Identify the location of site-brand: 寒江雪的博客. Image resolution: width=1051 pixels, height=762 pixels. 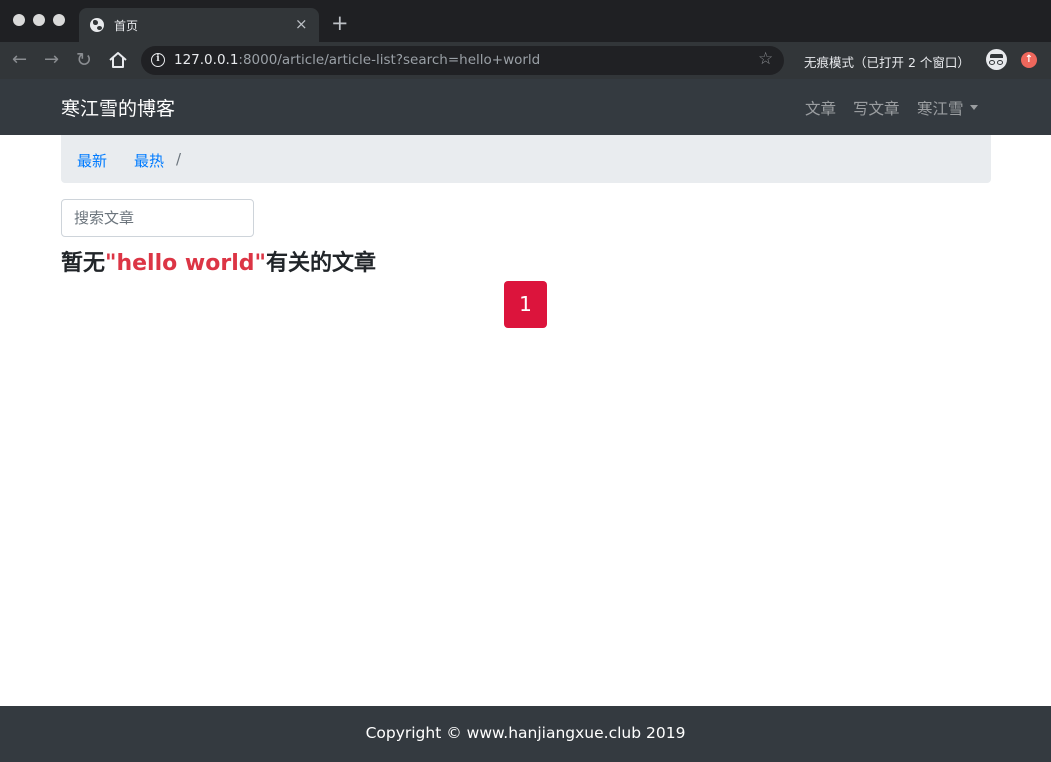
(118, 107).